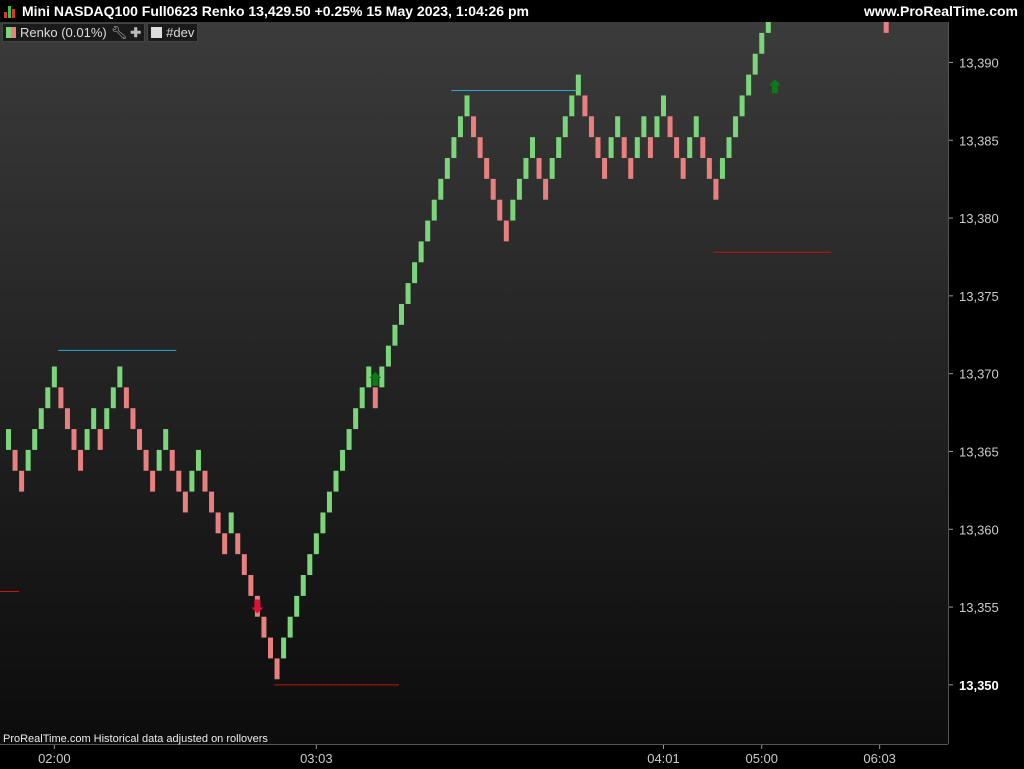 The height and width of the screenshot is (769, 1024). I want to click on prorealtime-logo-icon, so click(11, 12).